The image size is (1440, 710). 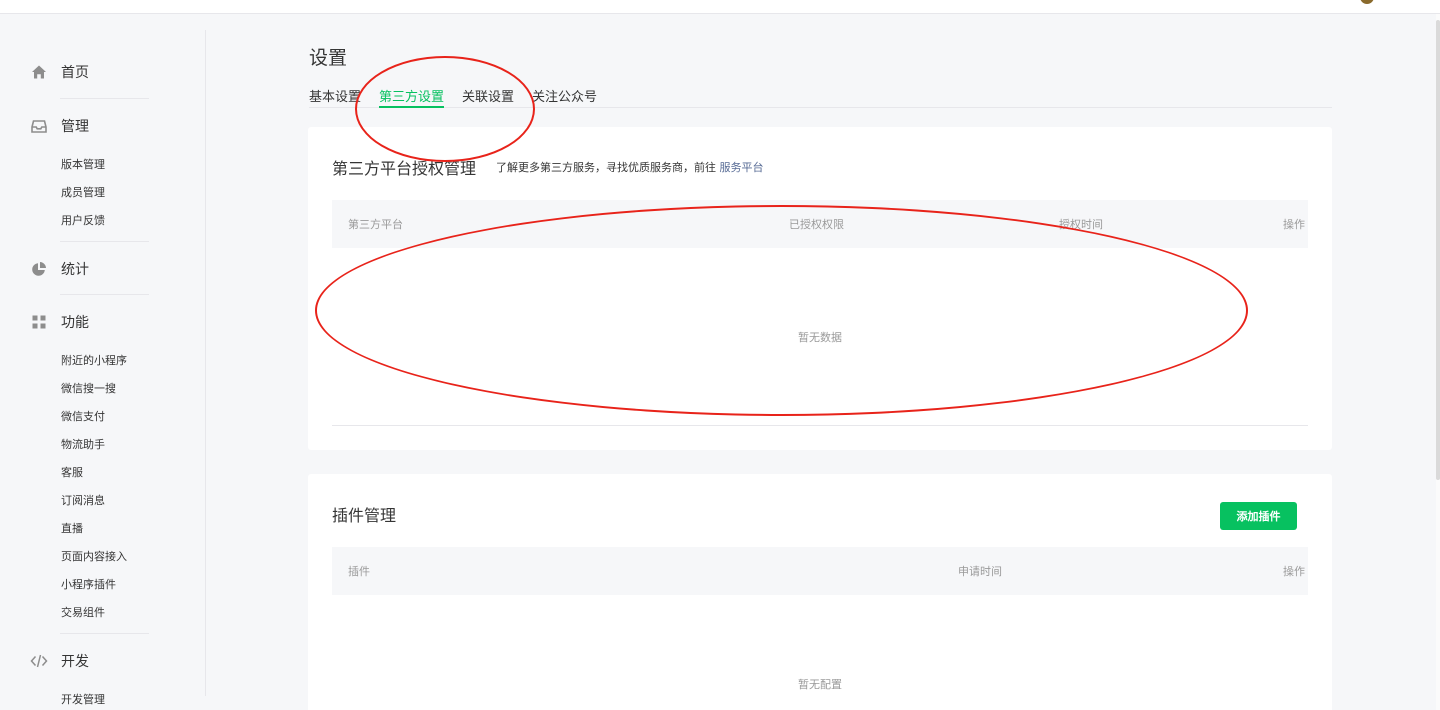 I want to click on sidebar-item-label: 管理, so click(x=75, y=127).